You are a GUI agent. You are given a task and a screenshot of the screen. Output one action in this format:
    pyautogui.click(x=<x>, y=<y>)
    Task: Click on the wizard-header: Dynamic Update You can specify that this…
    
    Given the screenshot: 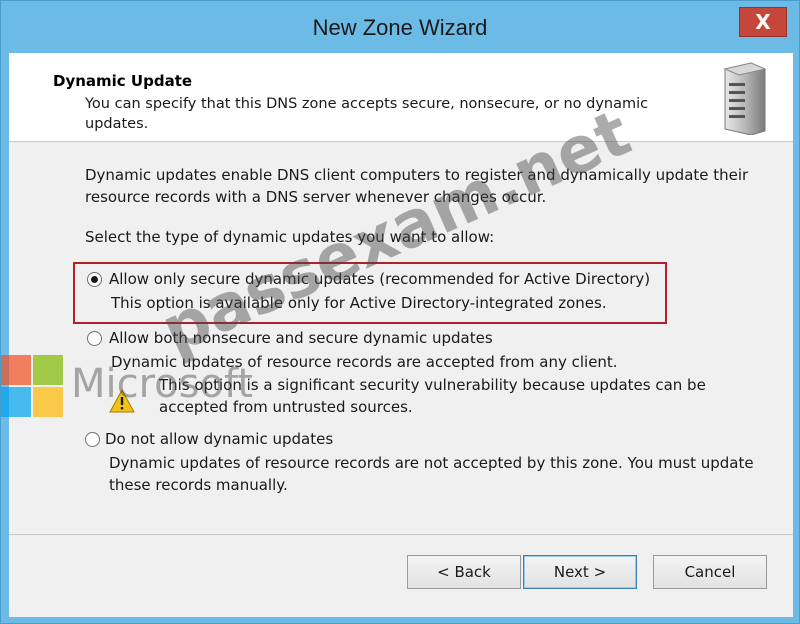 What is the action you would take?
    pyautogui.click(x=401, y=97)
    